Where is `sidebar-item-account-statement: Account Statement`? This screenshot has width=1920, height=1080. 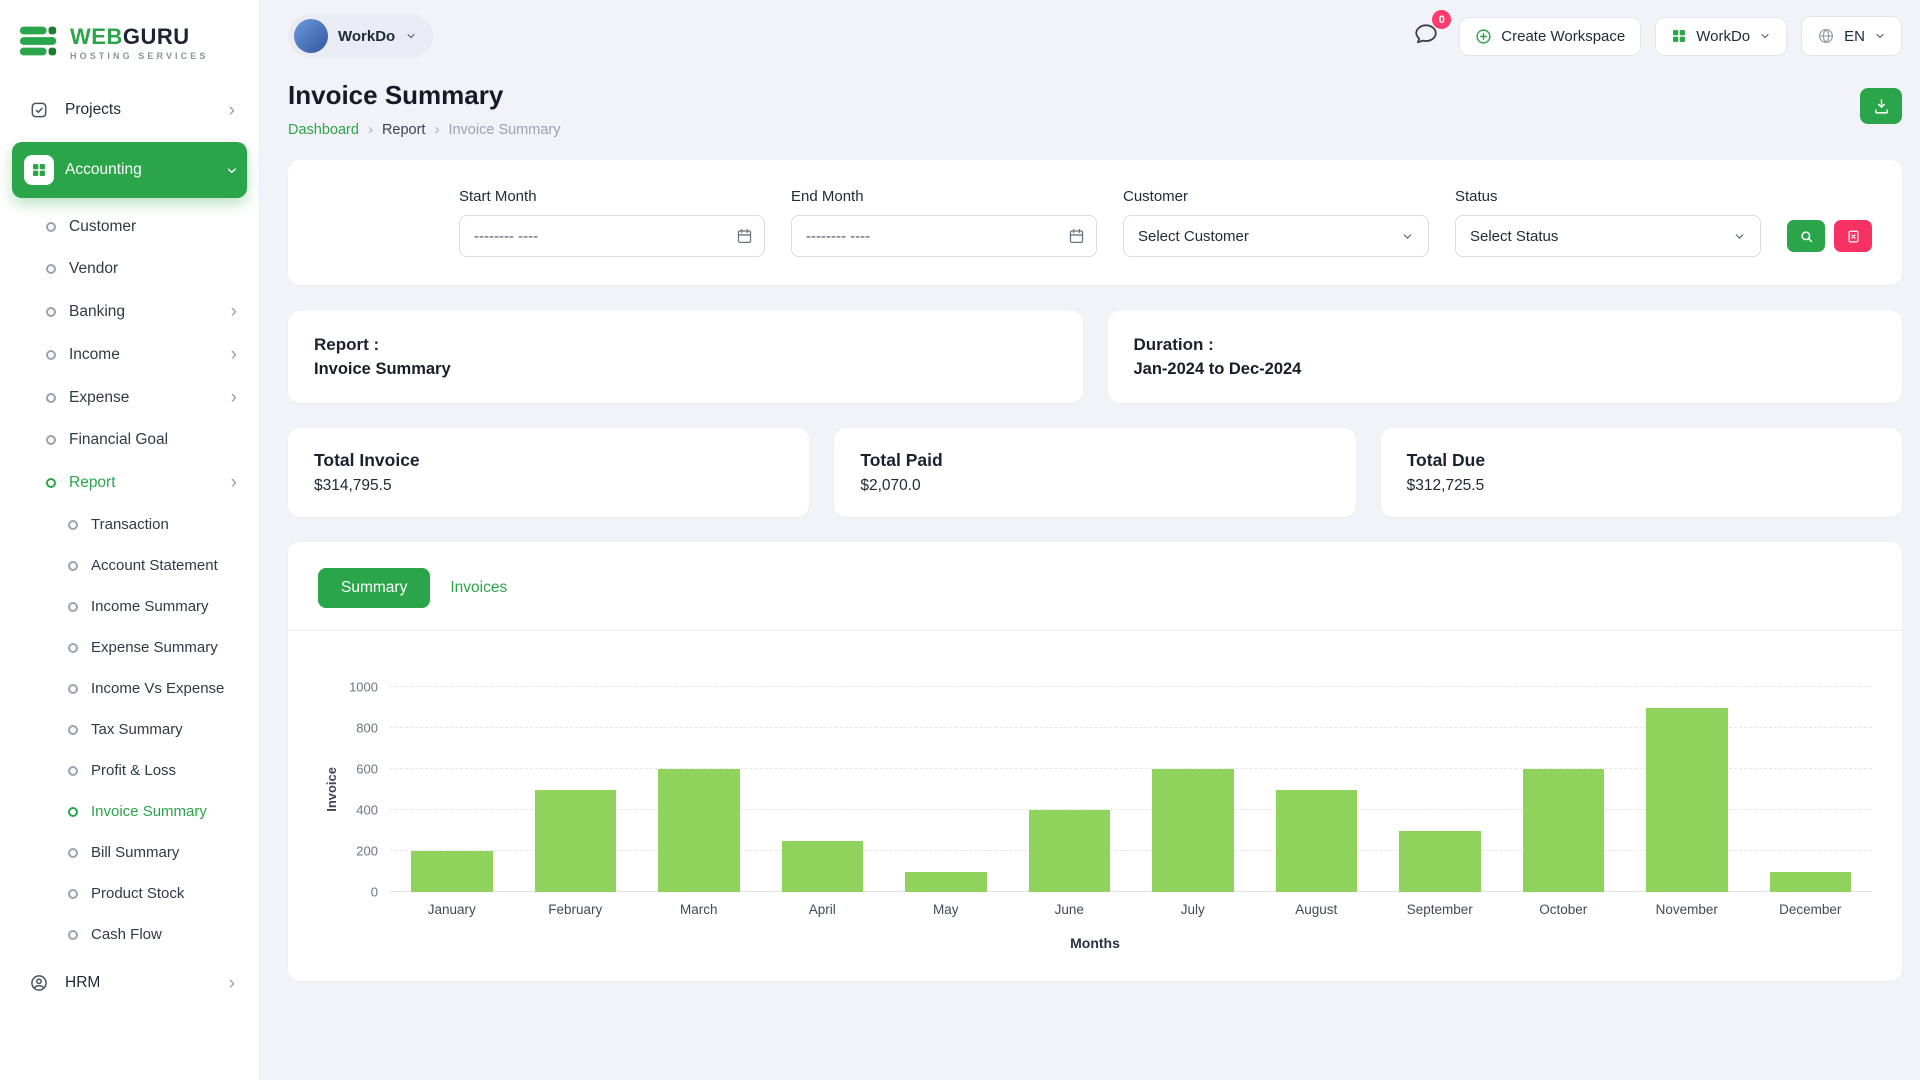 sidebar-item-account-statement: Account Statement is located at coordinates (129, 565).